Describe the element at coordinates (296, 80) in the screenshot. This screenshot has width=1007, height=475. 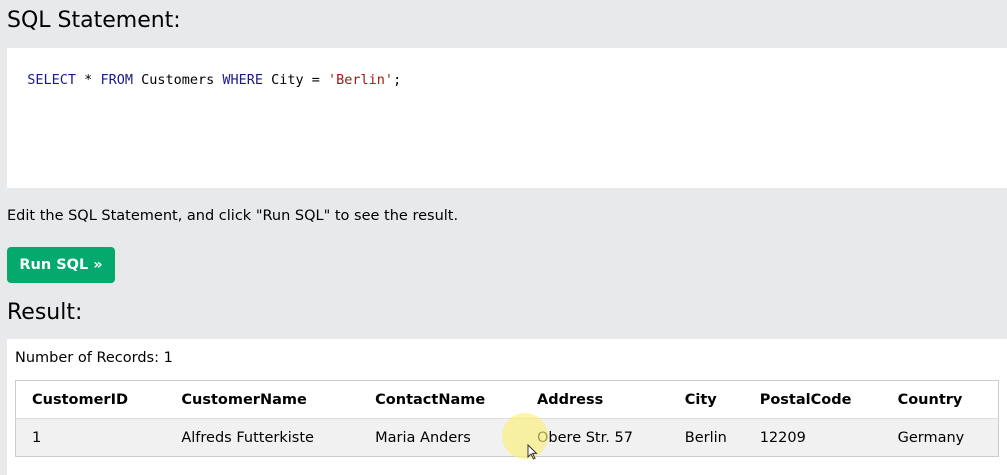
I see `sql-token: City =` at that location.